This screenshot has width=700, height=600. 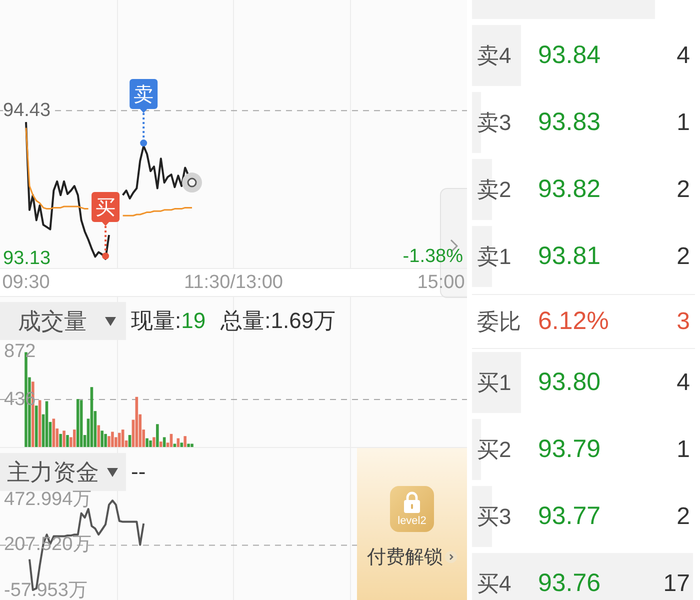 I want to click on price-text: 93.81, so click(x=569, y=256).